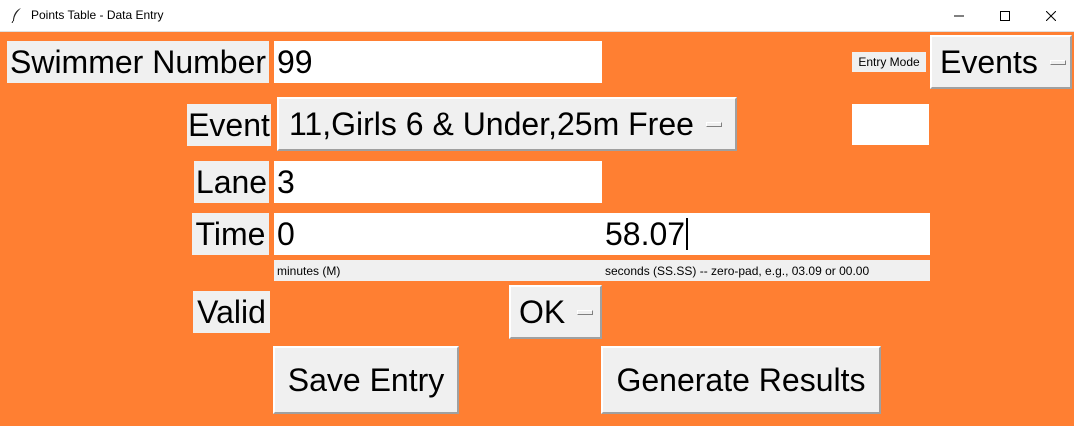  What do you see at coordinates (438, 182) in the screenshot?
I see `lane-input: 3` at bounding box center [438, 182].